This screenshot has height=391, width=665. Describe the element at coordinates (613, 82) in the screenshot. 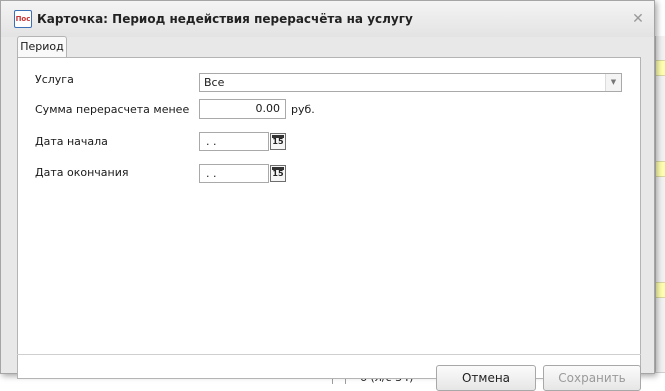

I see `chevron-down-icon: ▼` at that location.